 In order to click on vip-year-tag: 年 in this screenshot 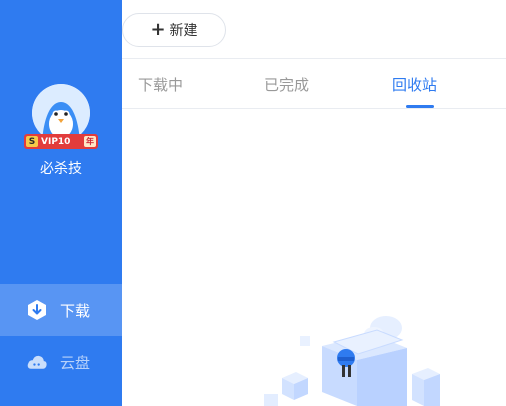, I will do `click(90, 141)`.